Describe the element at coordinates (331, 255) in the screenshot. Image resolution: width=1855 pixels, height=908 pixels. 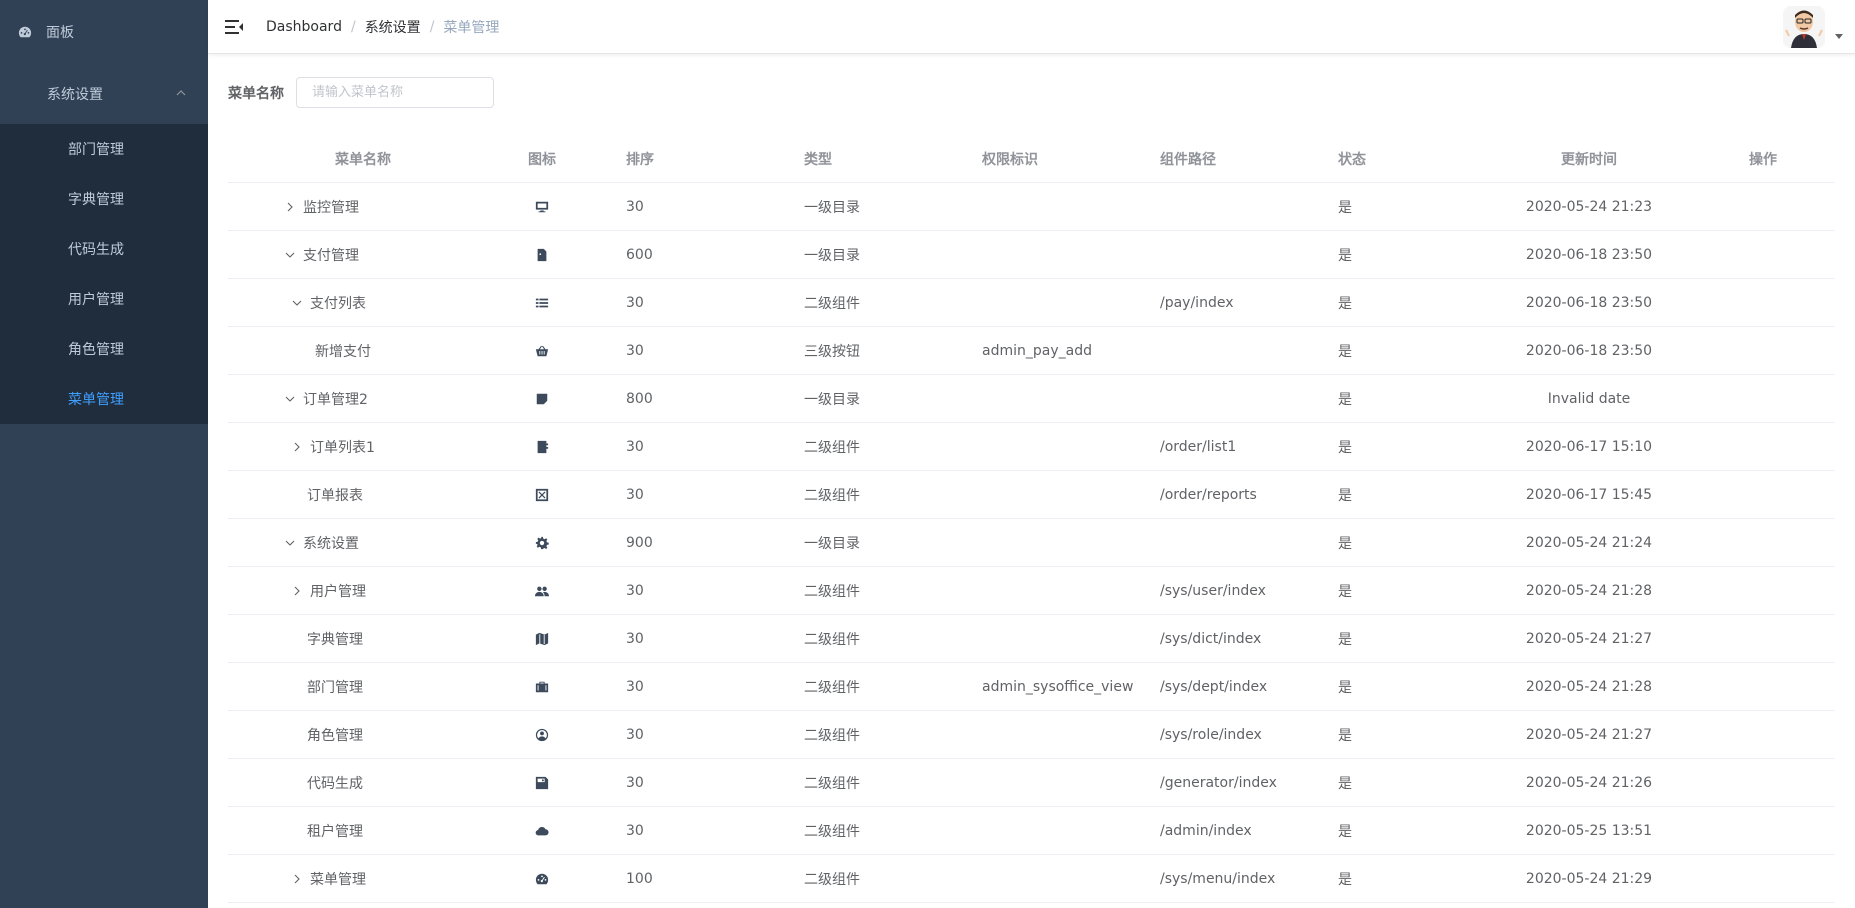
I see `menu-name: 支付管理` at that location.